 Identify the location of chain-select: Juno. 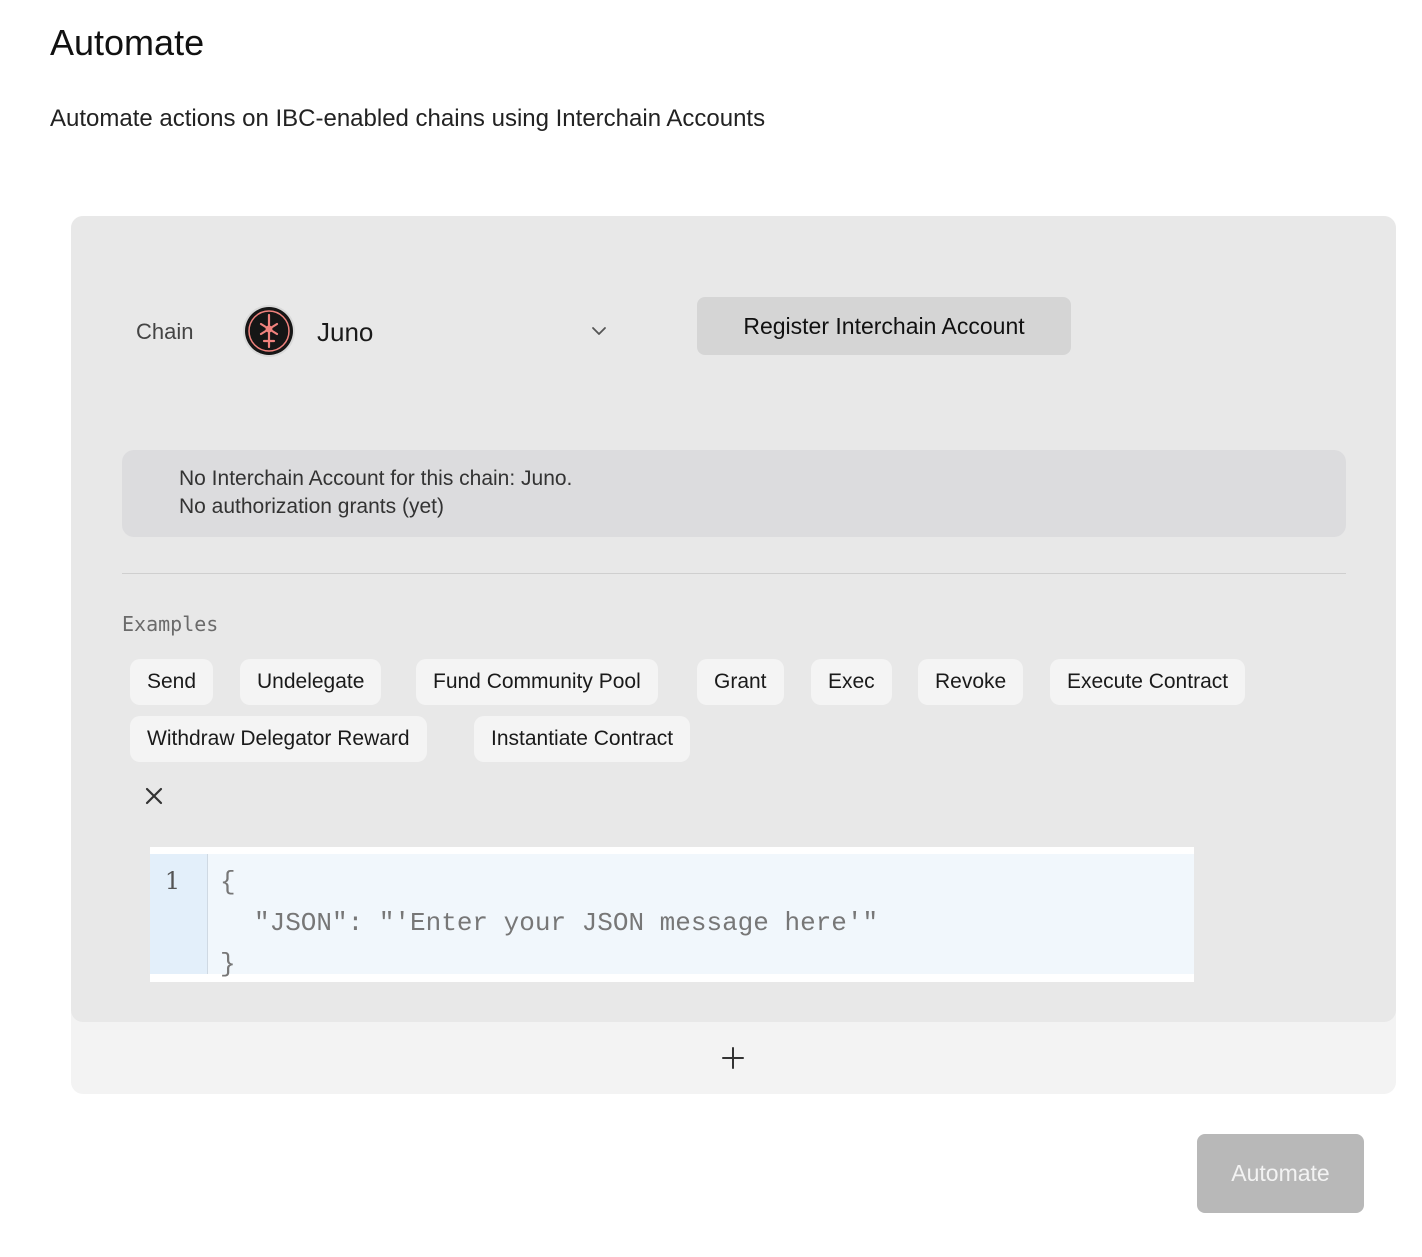
(428, 331).